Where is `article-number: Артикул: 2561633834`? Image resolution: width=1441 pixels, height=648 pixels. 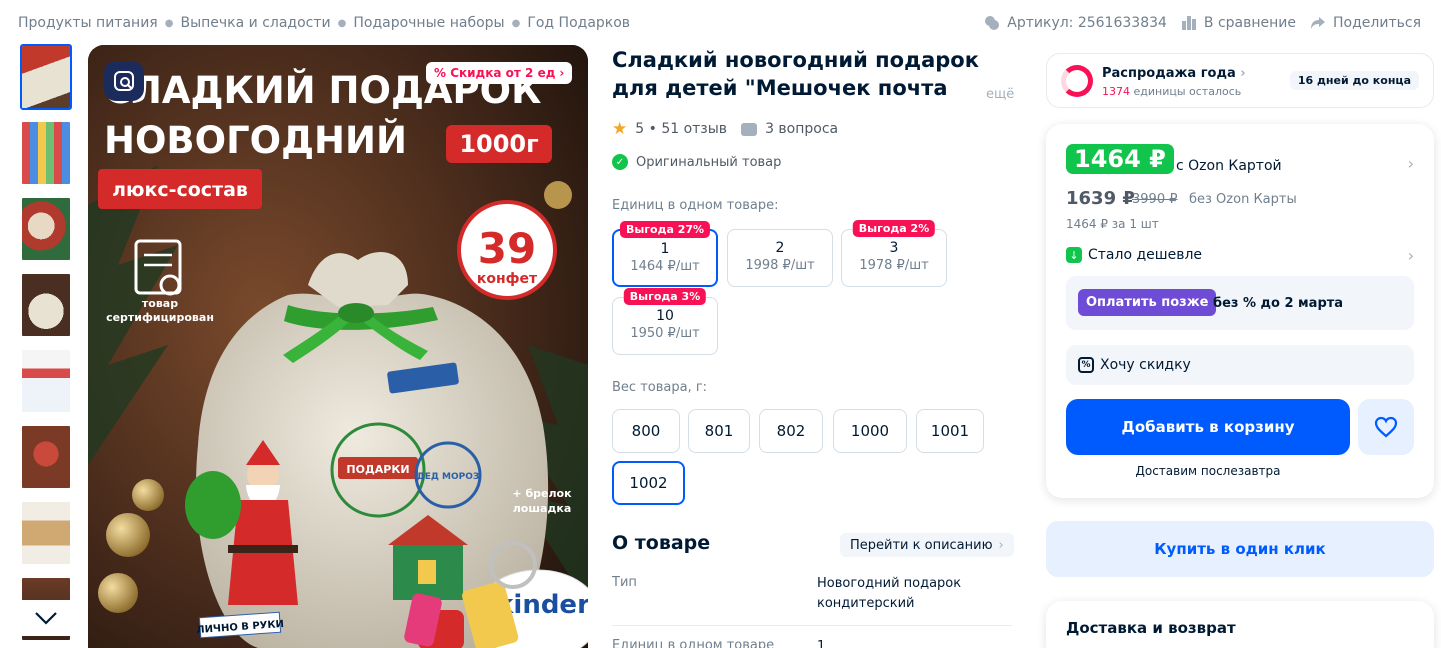
article-number: Артикул: 2561633834 is located at coordinates (1075, 23).